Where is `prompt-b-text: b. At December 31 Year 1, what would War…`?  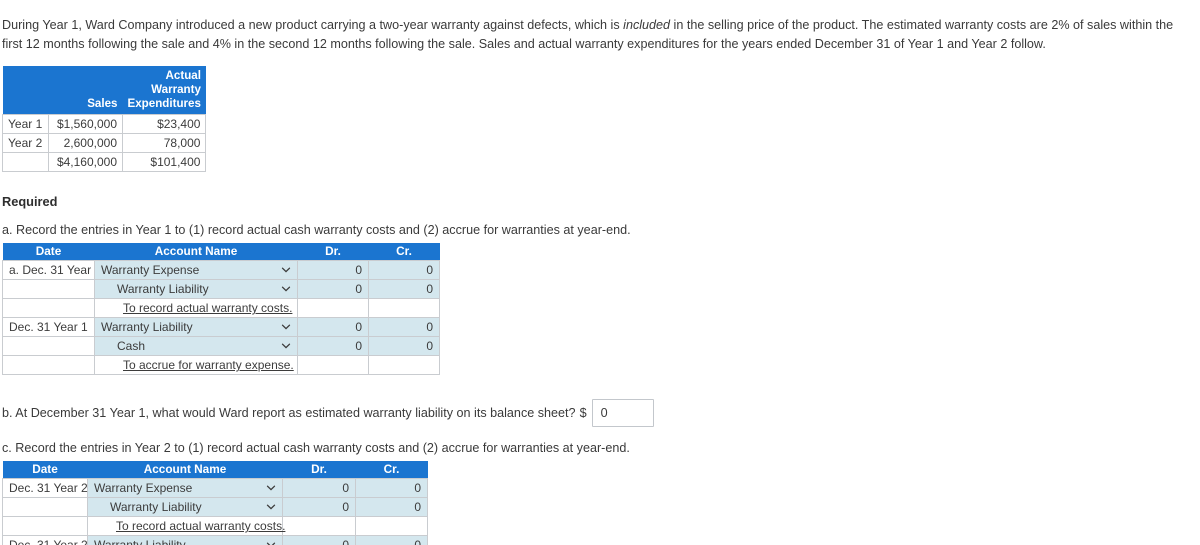
prompt-b-text: b. At December 31 Year 1, what would War… is located at coordinates (289, 413).